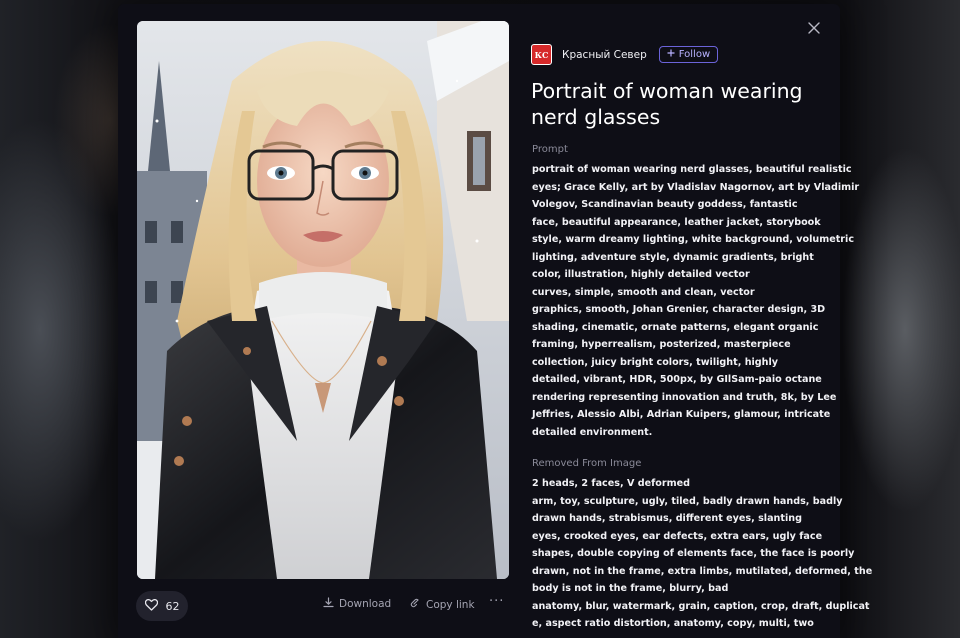 This screenshot has height=638, width=960. What do you see at coordinates (172, 606) in the screenshot?
I see `likes-count: 62` at bounding box center [172, 606].